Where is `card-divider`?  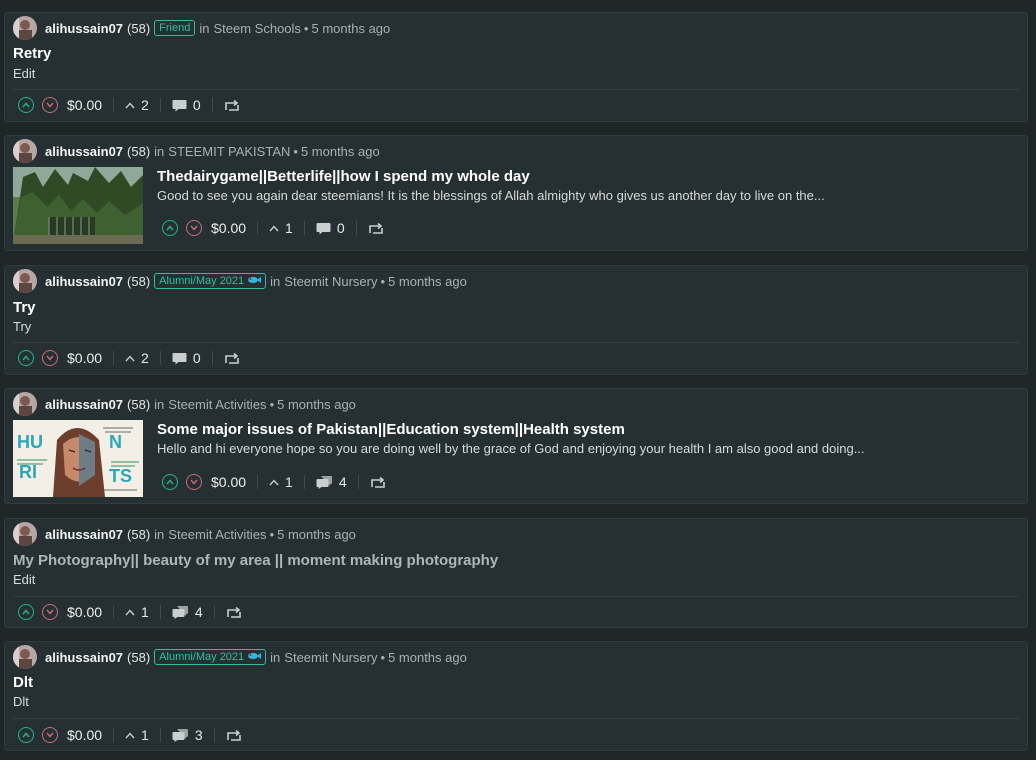
card-divider is located at coordinates (516, 718).